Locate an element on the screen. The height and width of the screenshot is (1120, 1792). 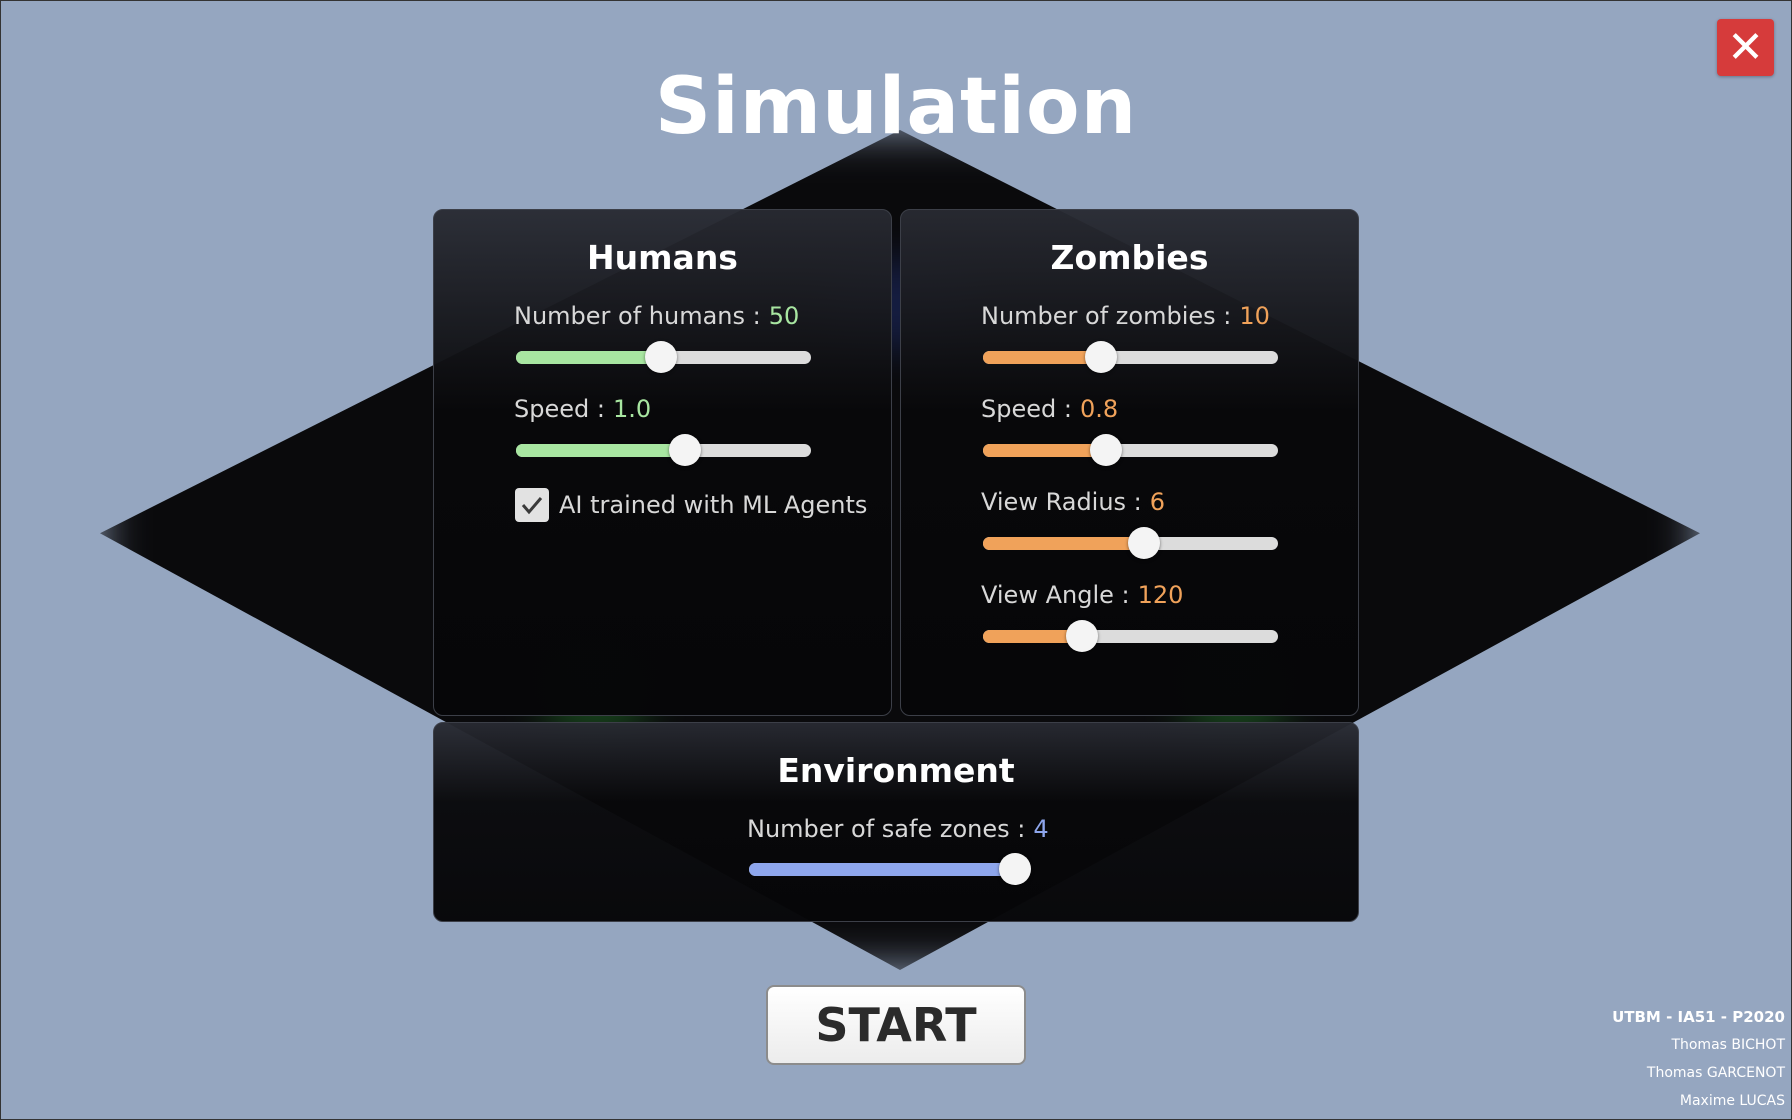
zombies-speed-label-row: Speed :0.8 is located at coordinates (1049, 409).